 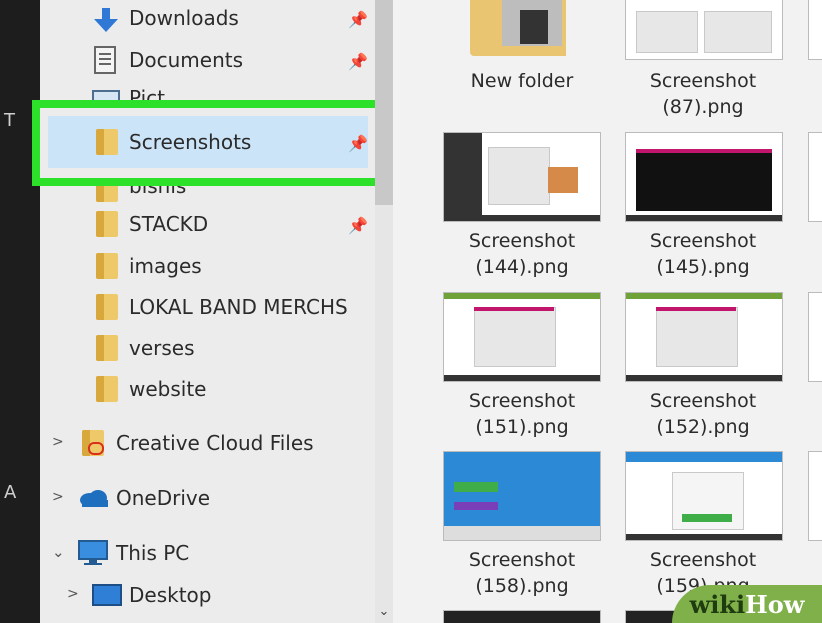 I want to click on nav-item-images: images, so click(x=207, y=266).